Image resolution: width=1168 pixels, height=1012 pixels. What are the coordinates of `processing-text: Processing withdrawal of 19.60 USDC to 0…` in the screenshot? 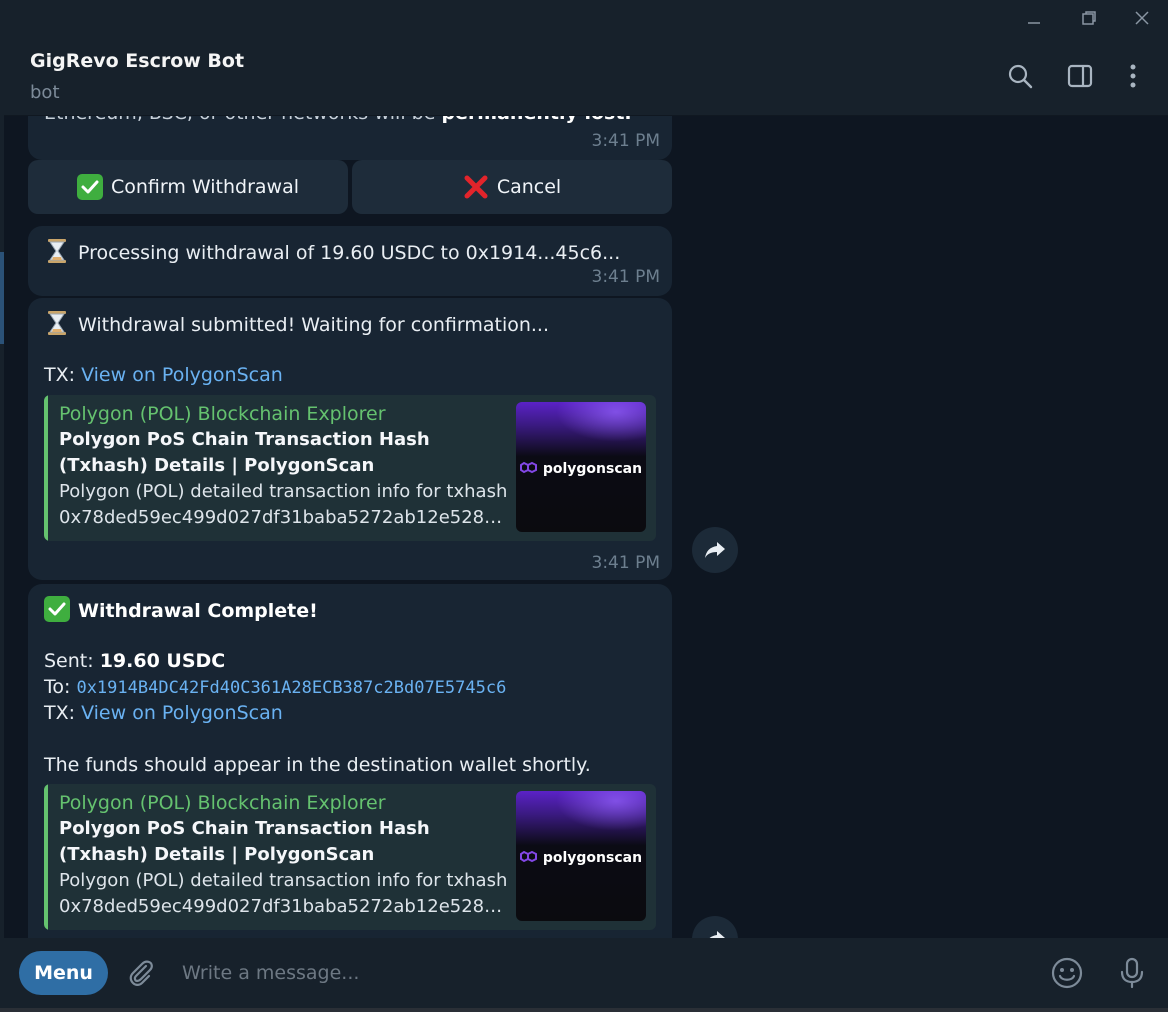 It's located at (349, 253).